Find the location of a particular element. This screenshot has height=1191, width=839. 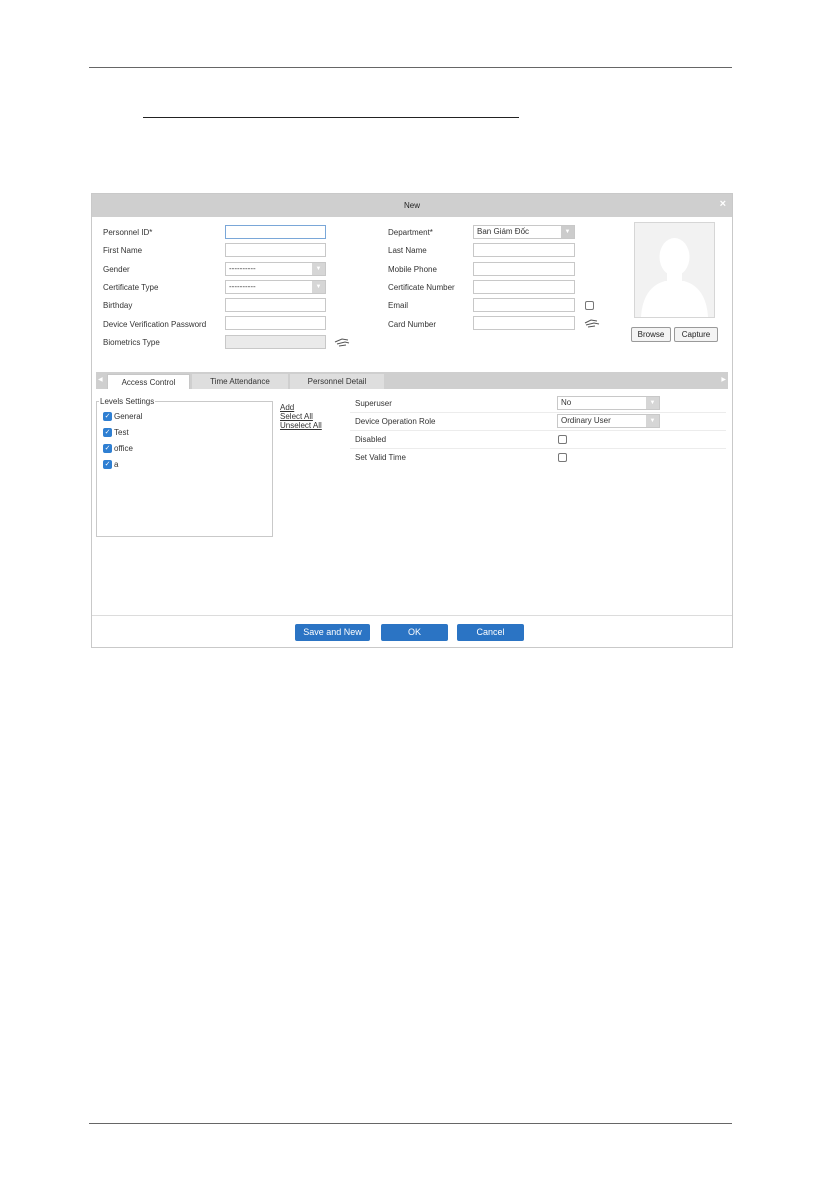

gender-select: ---------- ▼ is located at coordinates (275, 269).